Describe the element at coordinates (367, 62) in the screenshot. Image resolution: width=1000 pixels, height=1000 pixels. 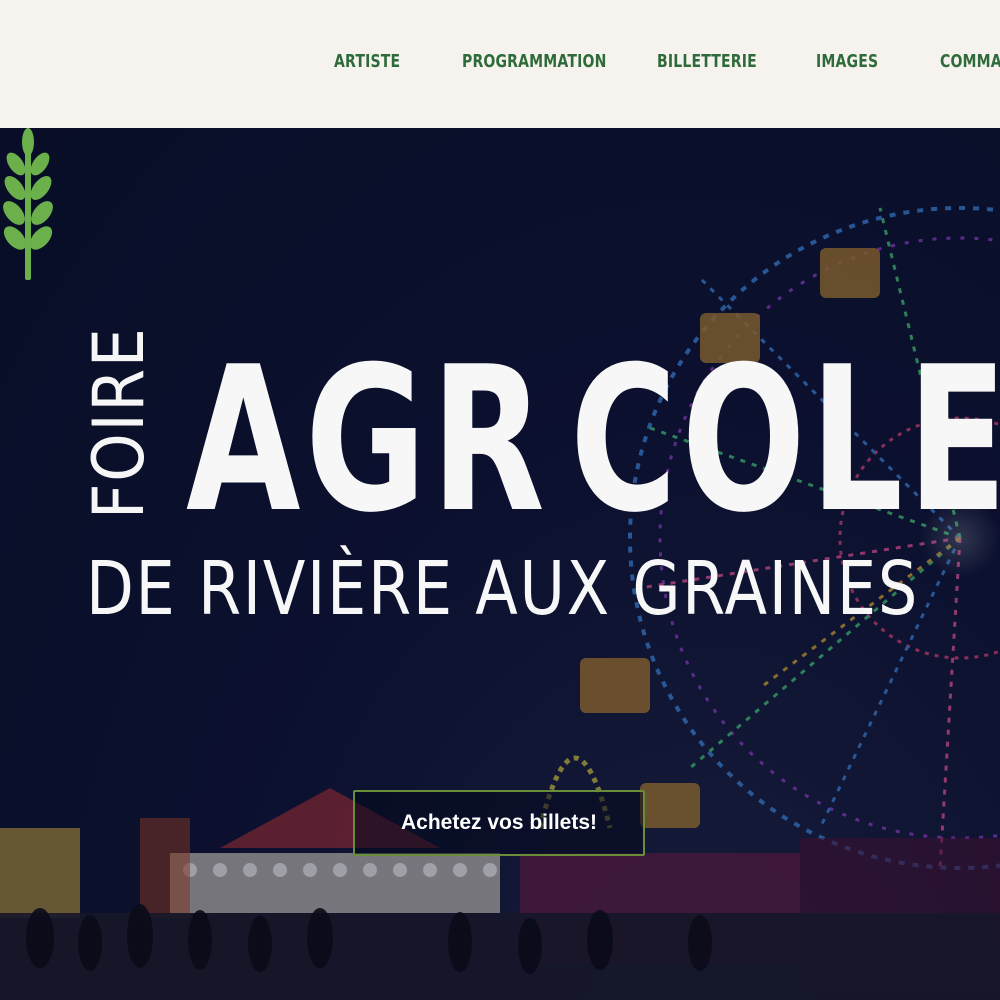
I see `nav-item-artiste: ARTISTE` at that location.